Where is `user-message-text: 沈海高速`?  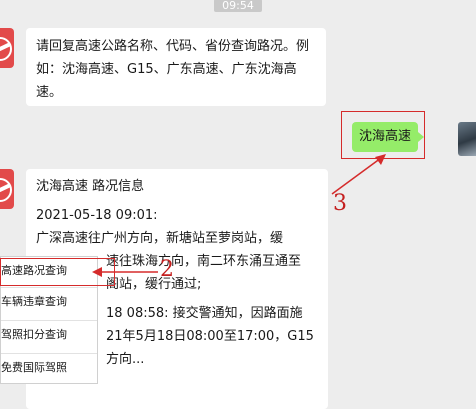
user-message-text: 沈海高速 is located at coordinates (384, 136).